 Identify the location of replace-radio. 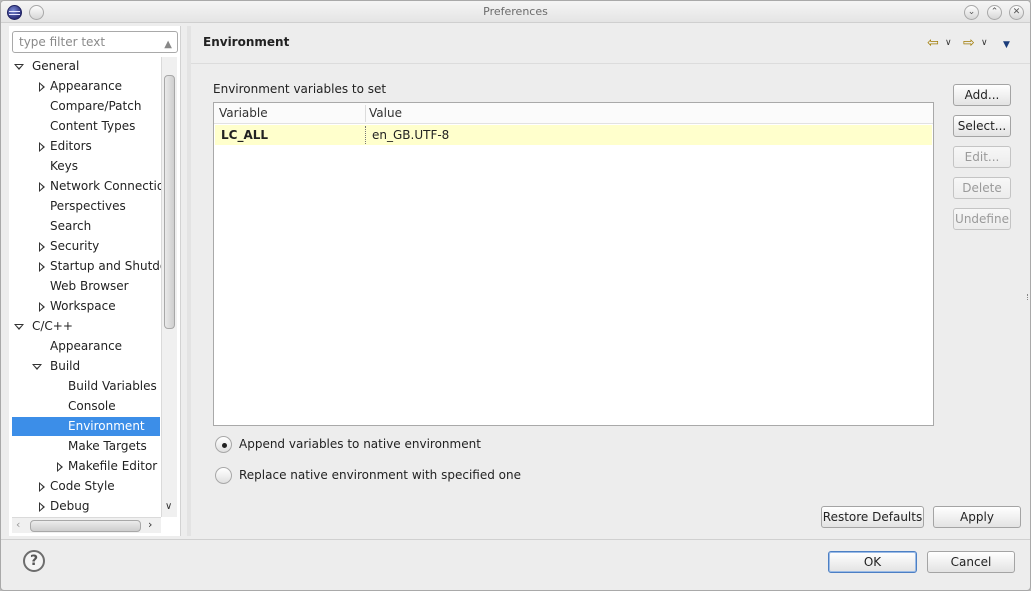
(223, 475).